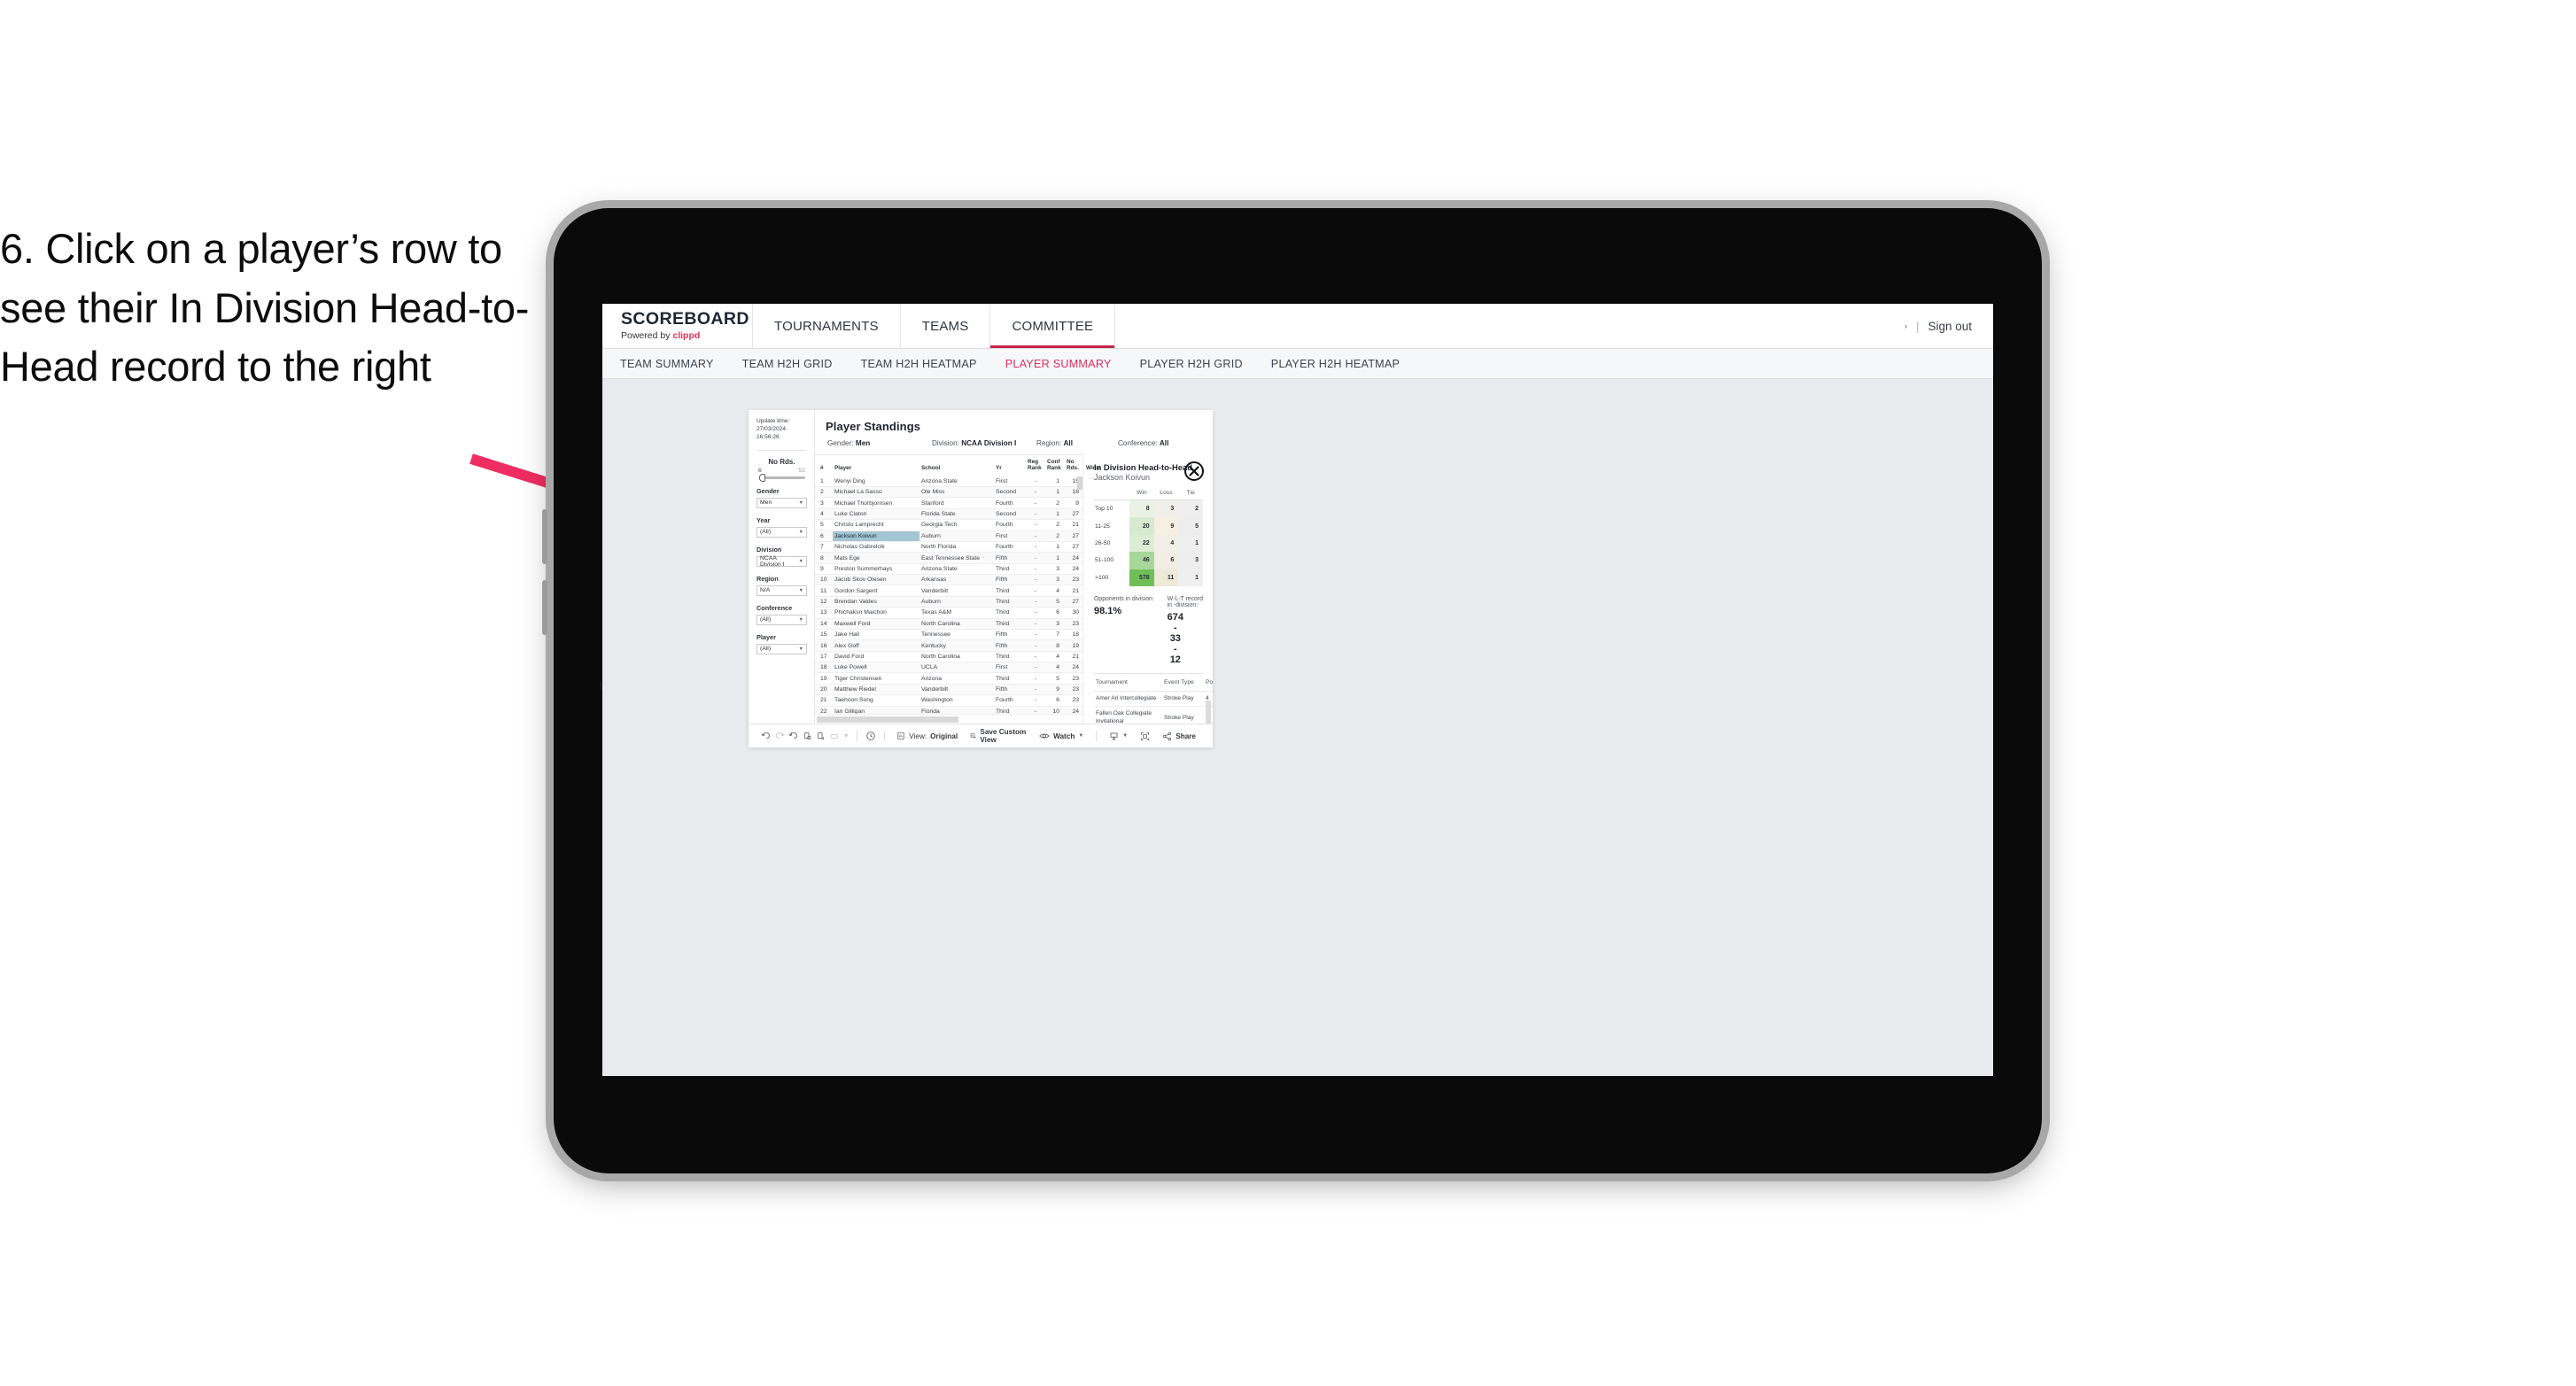 Image resolution: width=2576 pixels, height=1386 pixels. What do you see at coordinates (1141, 577) in the screenshot?
I see `heatmap-cell: 578` at bounding box center [1141, 577].